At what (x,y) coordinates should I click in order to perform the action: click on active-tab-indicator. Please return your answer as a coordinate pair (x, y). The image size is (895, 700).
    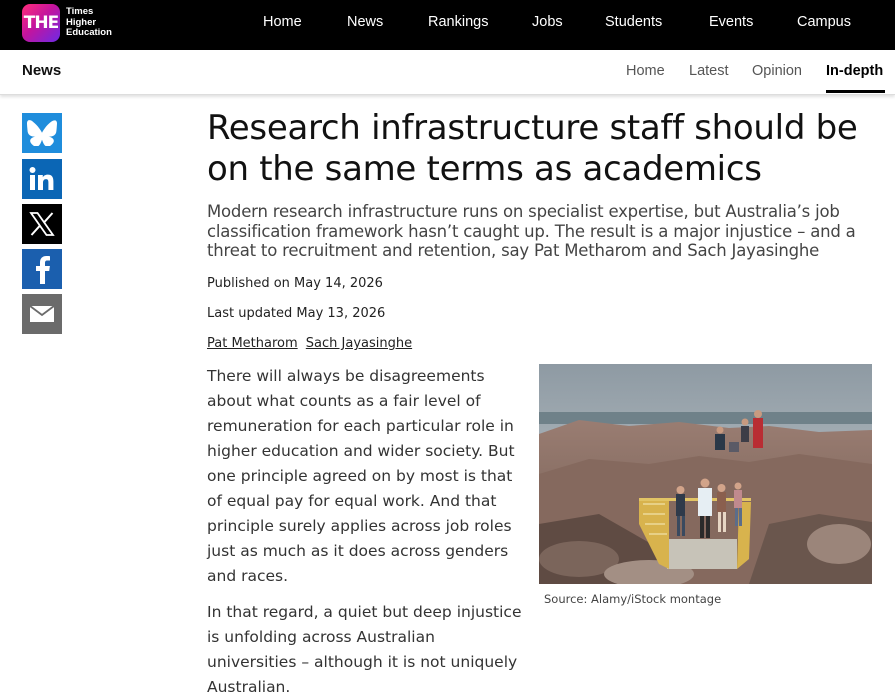
    Looking at the image, I should click on (855, 91).